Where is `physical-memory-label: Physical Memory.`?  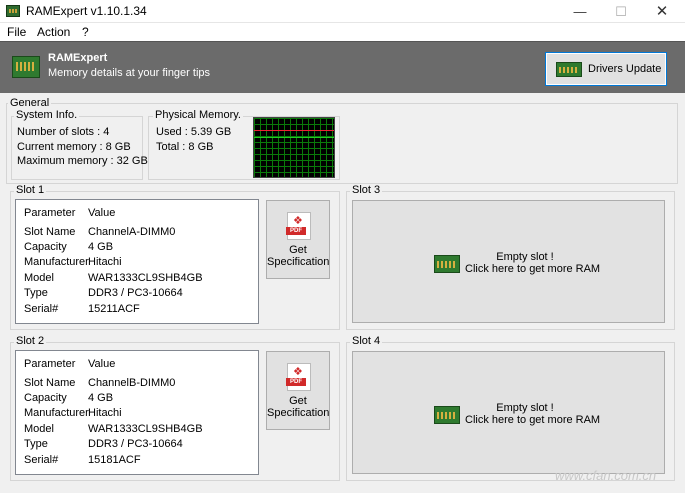
physical-memory-label: Physical Memory. is located at coordinates (198, 115).